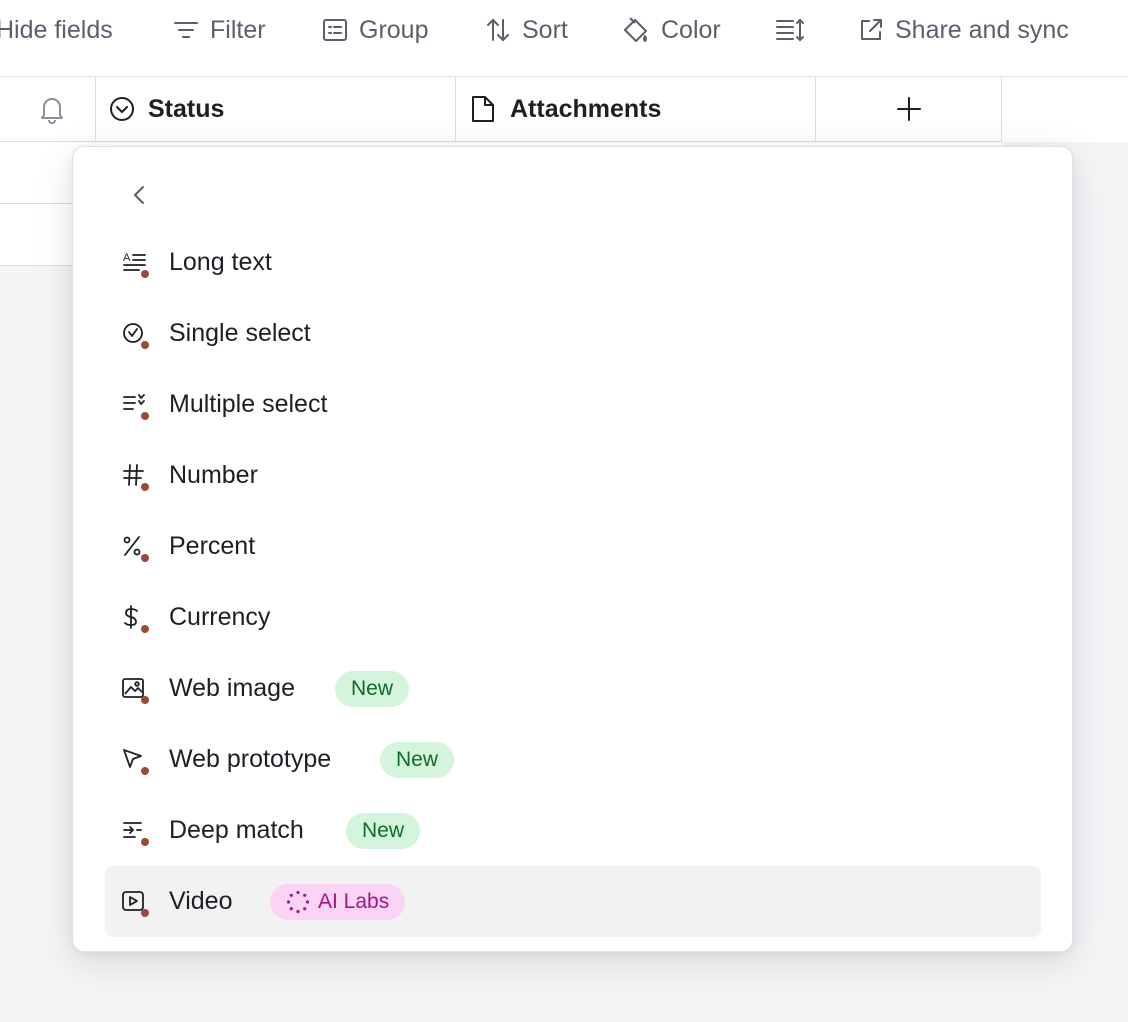 This screenshot has height=1022, width=1128. I want to click on field-type-label: Currency, so click(220, 617).